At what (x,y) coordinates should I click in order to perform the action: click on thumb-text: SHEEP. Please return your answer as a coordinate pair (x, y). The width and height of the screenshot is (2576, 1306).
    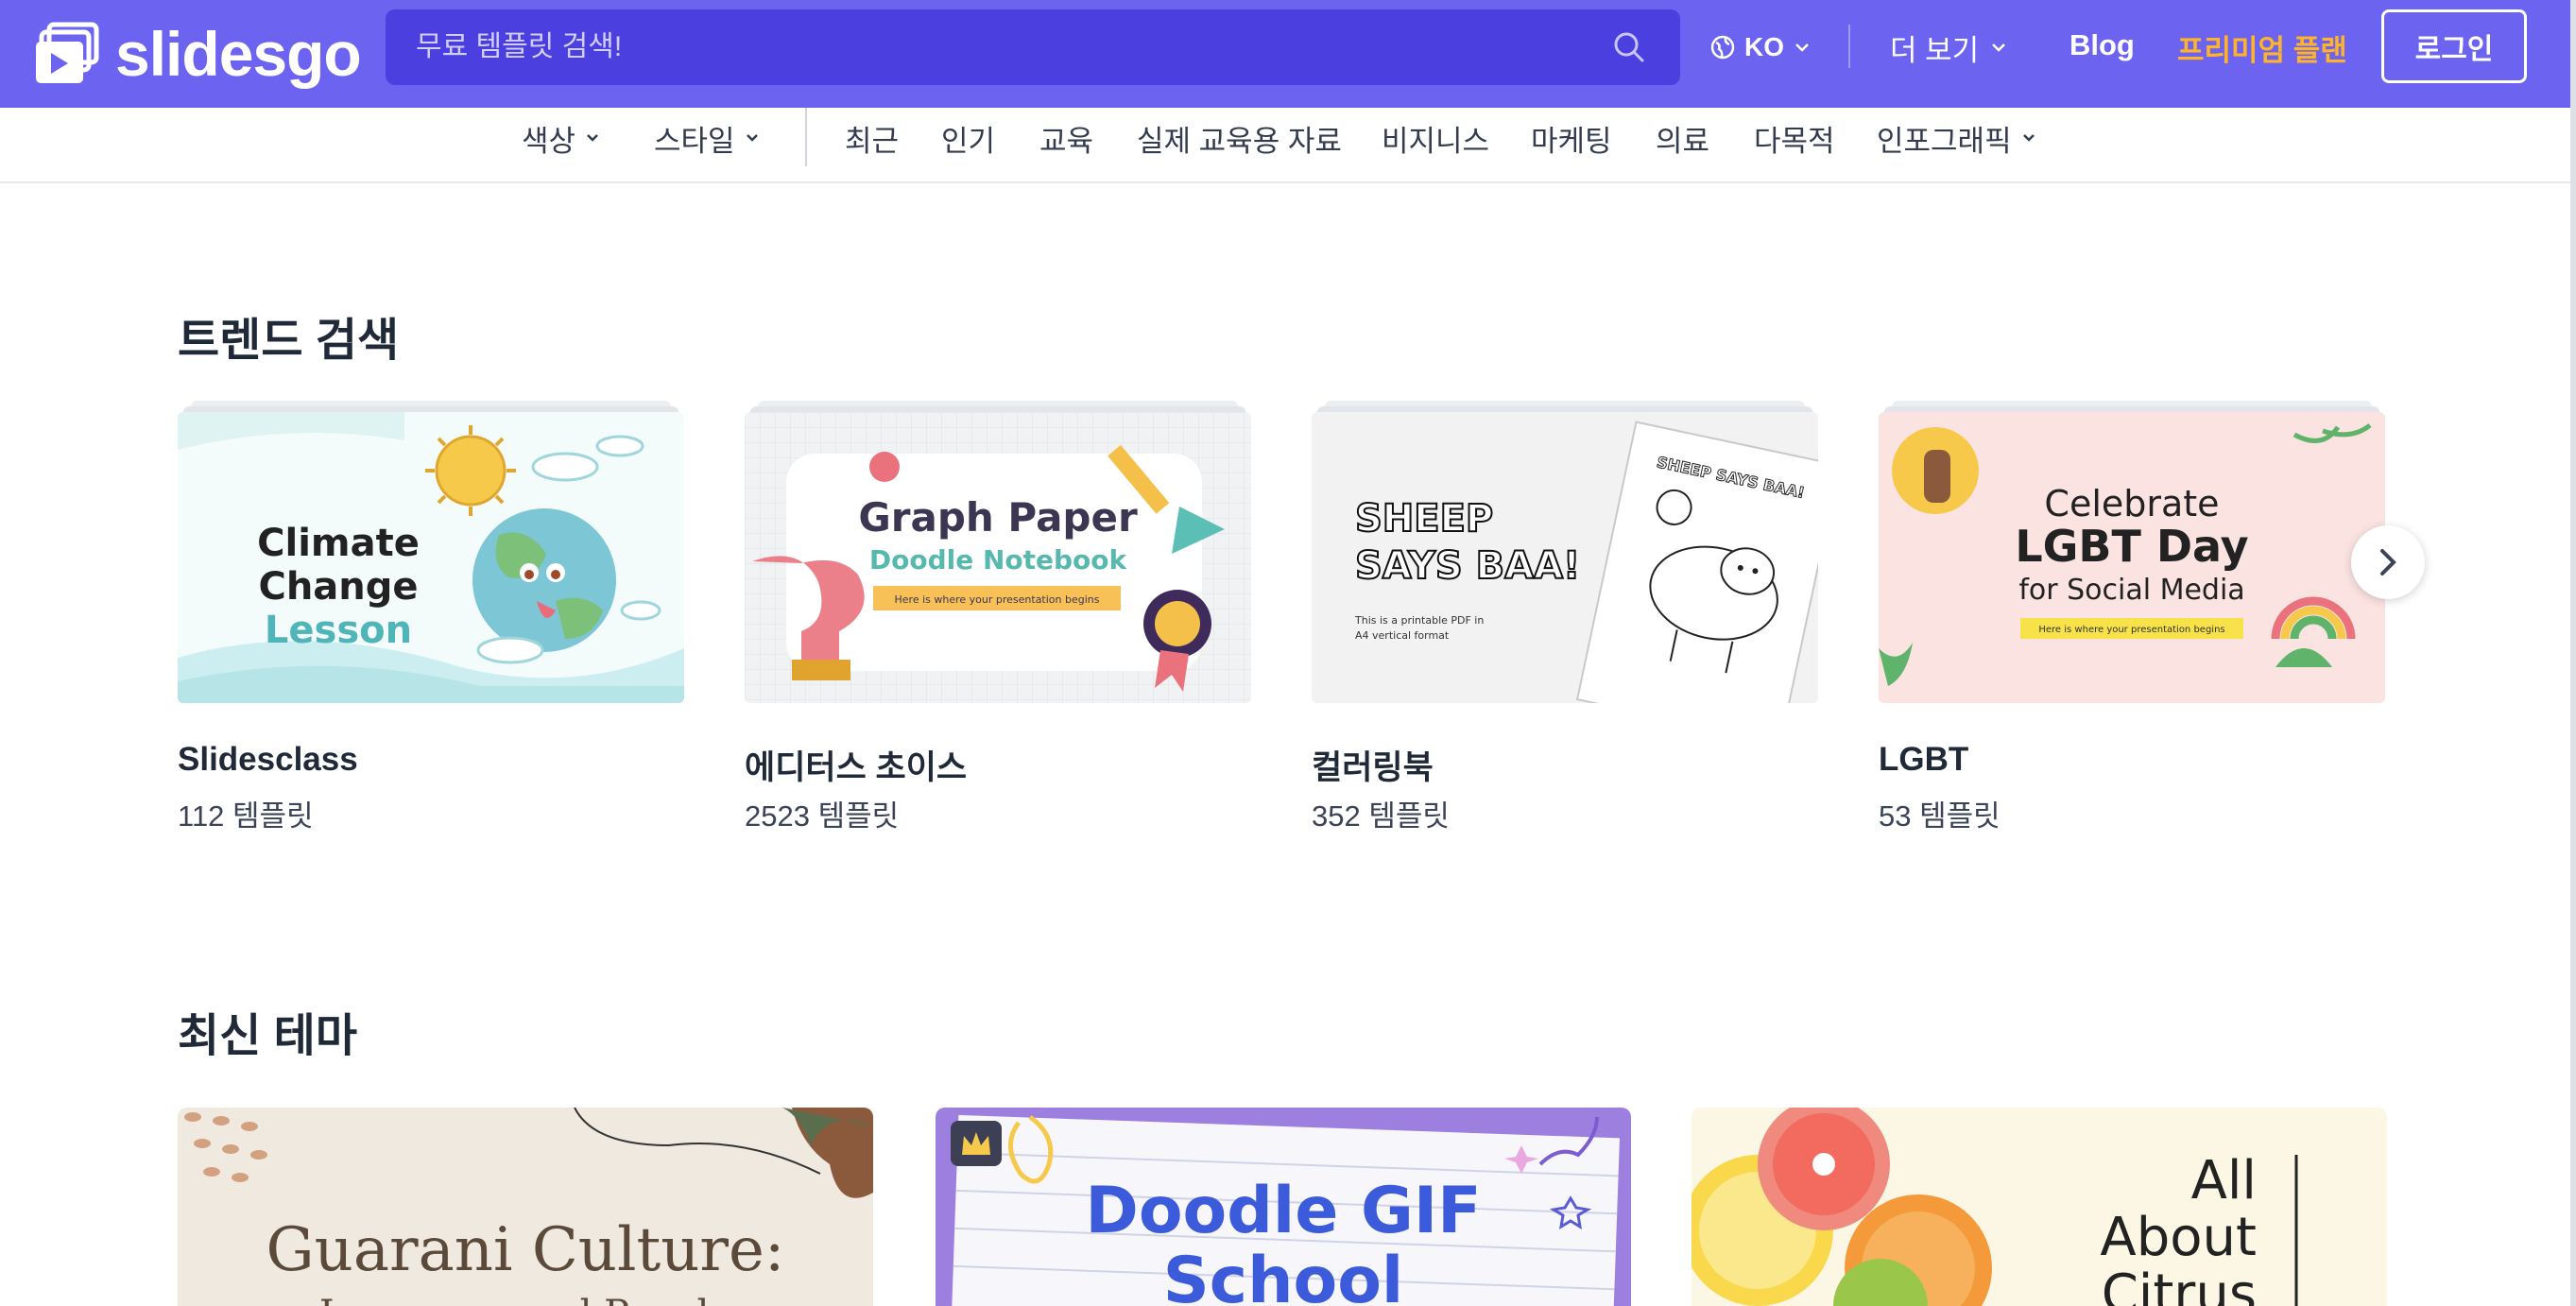
    Looking at the image, I should click on (1424, 519).